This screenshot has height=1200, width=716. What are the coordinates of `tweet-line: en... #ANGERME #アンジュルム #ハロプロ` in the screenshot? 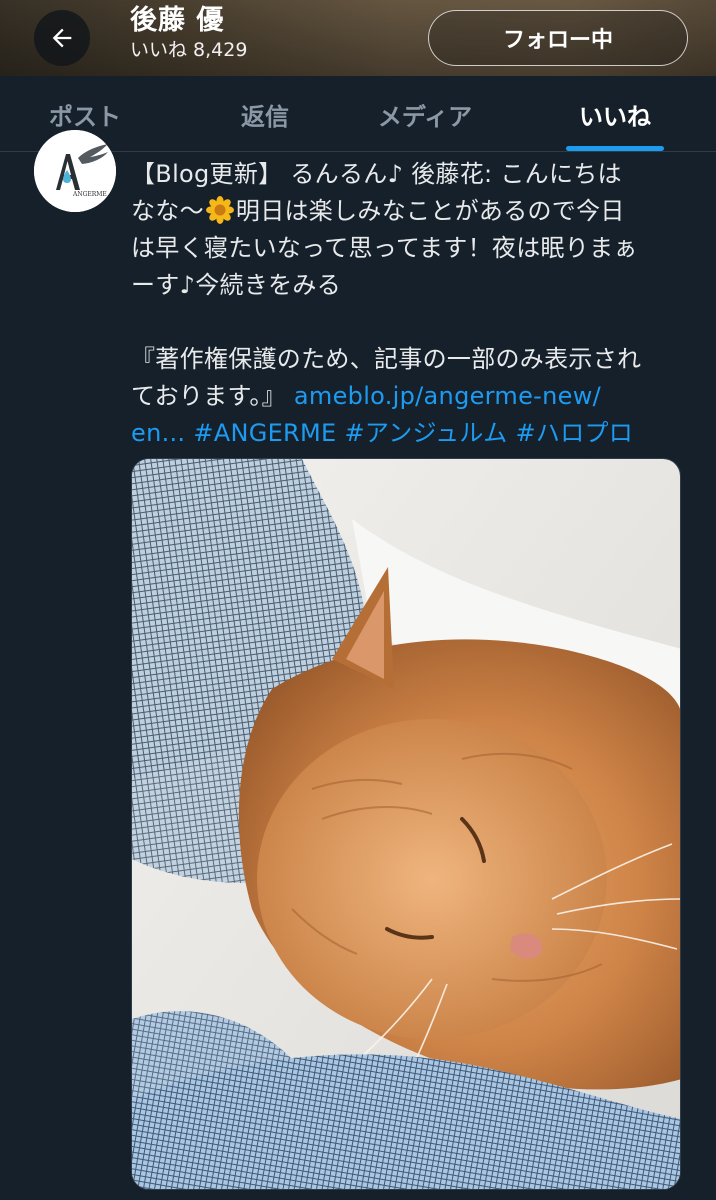 It's located at (411, 433).